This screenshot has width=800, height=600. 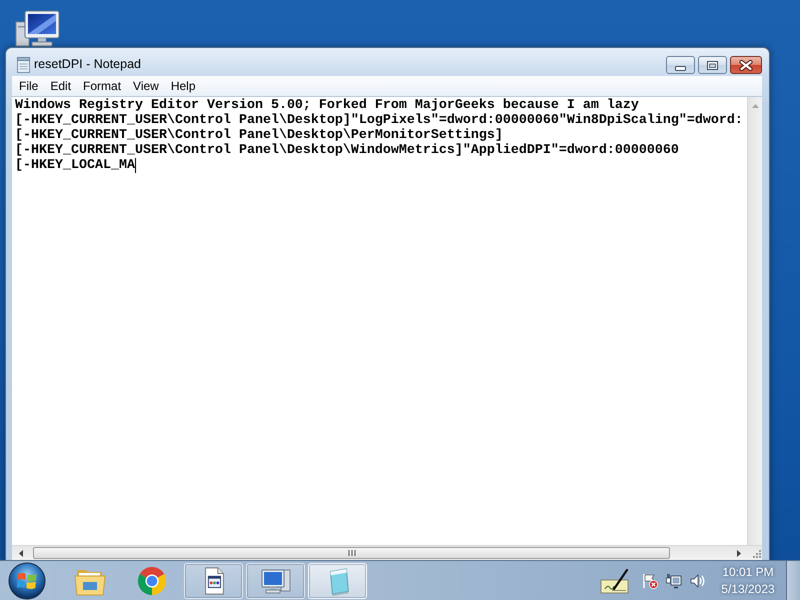 I want to click on taskbar-button, so click(x=213, y=580).